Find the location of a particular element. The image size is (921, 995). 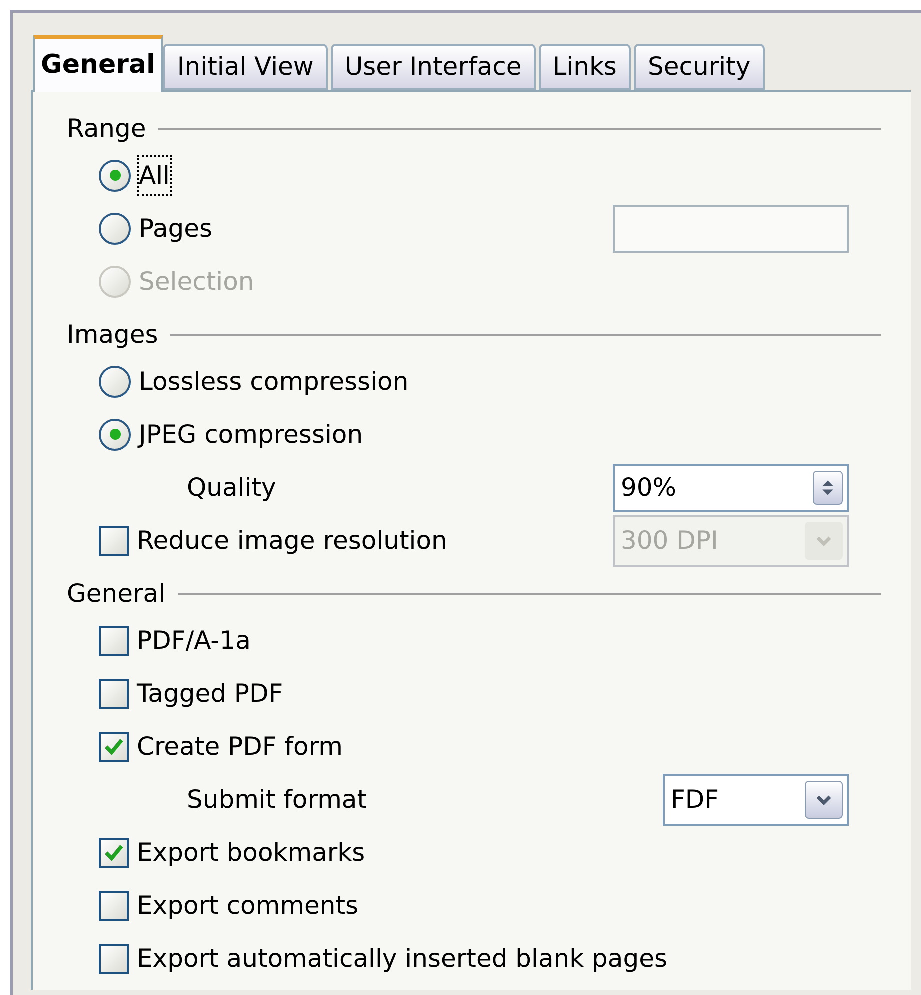

radio-label: Lossless compression is located at coordinates (274, 381).